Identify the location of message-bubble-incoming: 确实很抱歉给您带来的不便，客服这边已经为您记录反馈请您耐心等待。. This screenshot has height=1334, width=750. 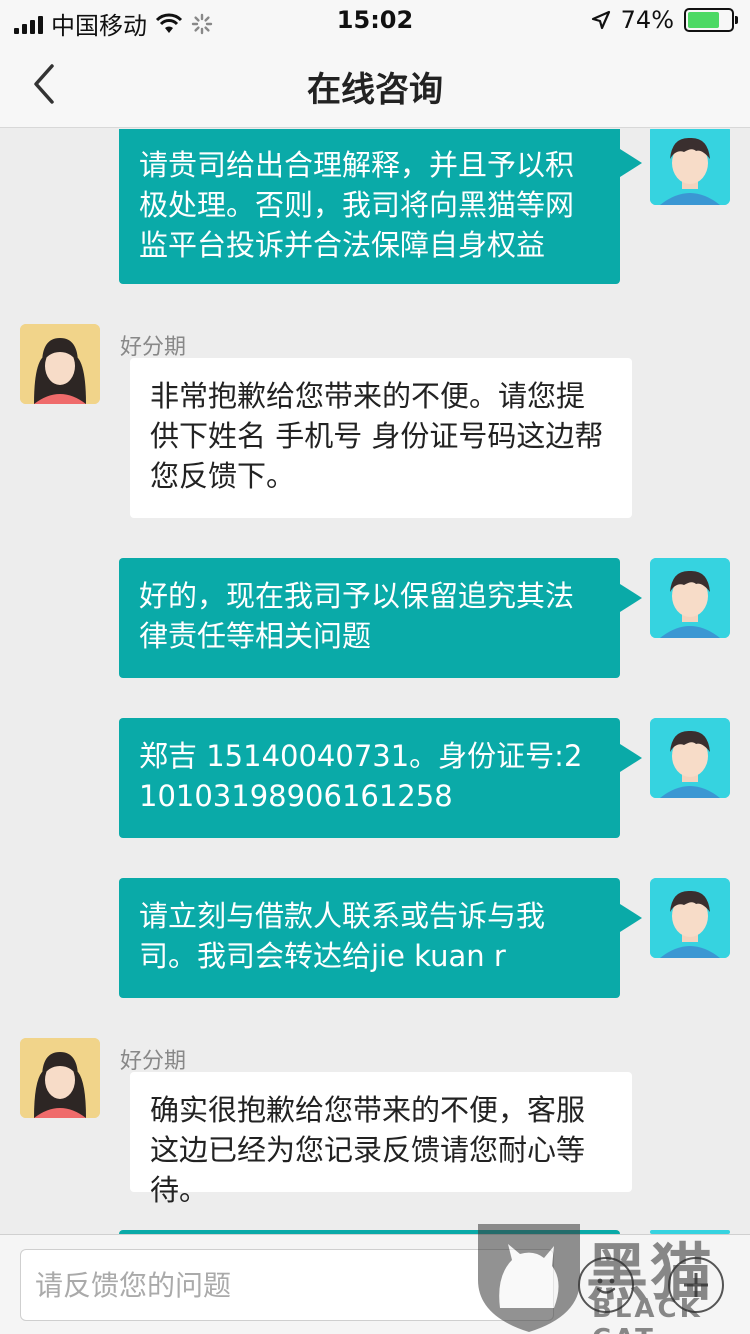
(381, 1139).